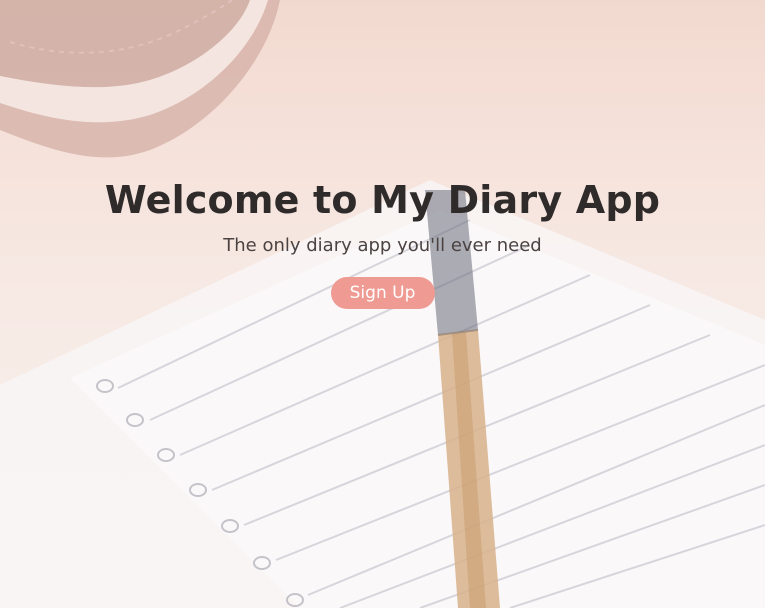  Describe the element at coordinates (382, 245) in the screenshot. I see `page-subtitle: The only diary app you'll ever need` at that location.